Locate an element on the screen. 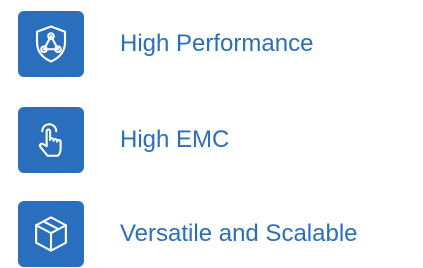  tap-hand-icon is located at coordinates (50, 140).